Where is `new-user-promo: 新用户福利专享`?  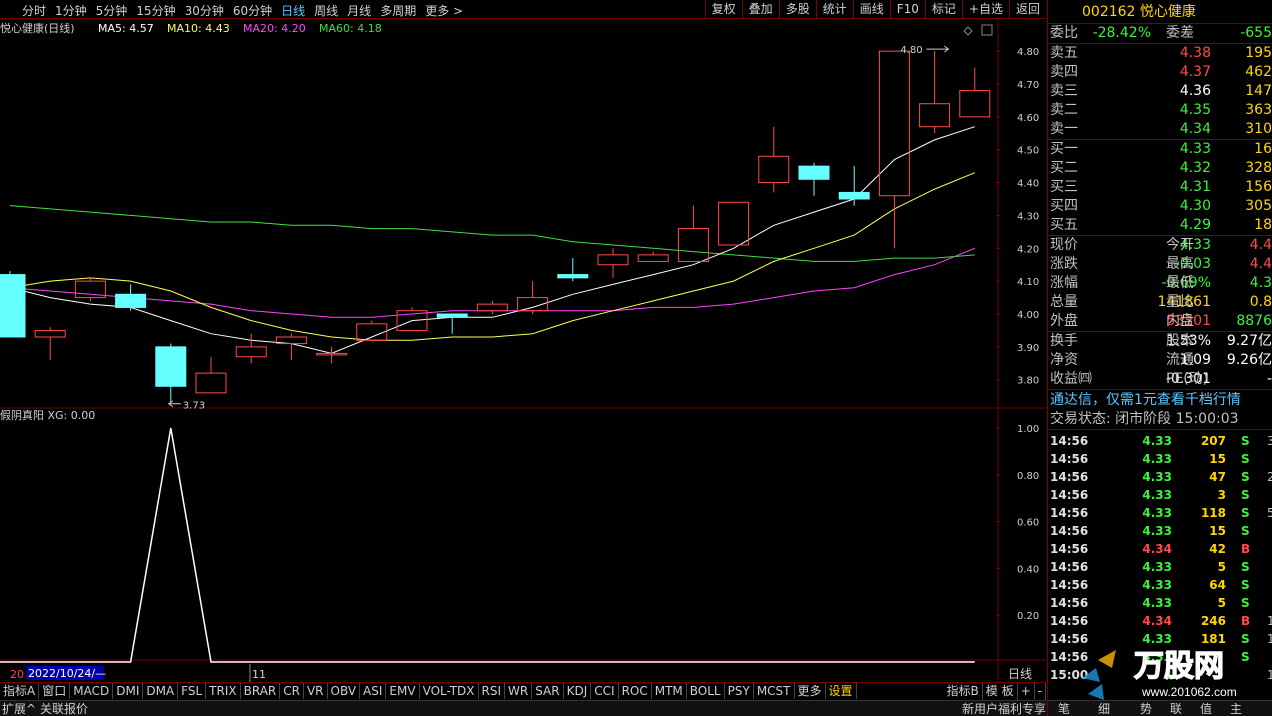 new-user-promo: 新用户福利专享 is located at coordinates (1004, 709).